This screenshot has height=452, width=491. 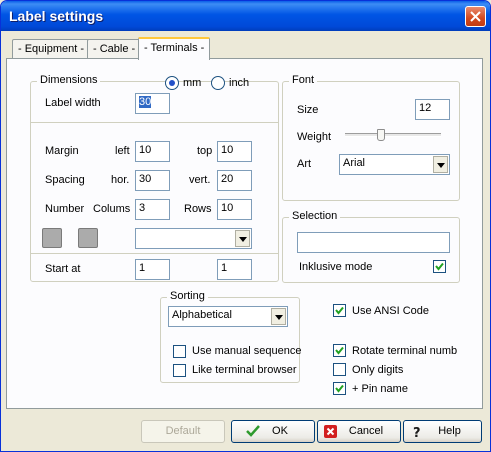 I want to click on weight-label: Weight, so click(x=314, y=137).